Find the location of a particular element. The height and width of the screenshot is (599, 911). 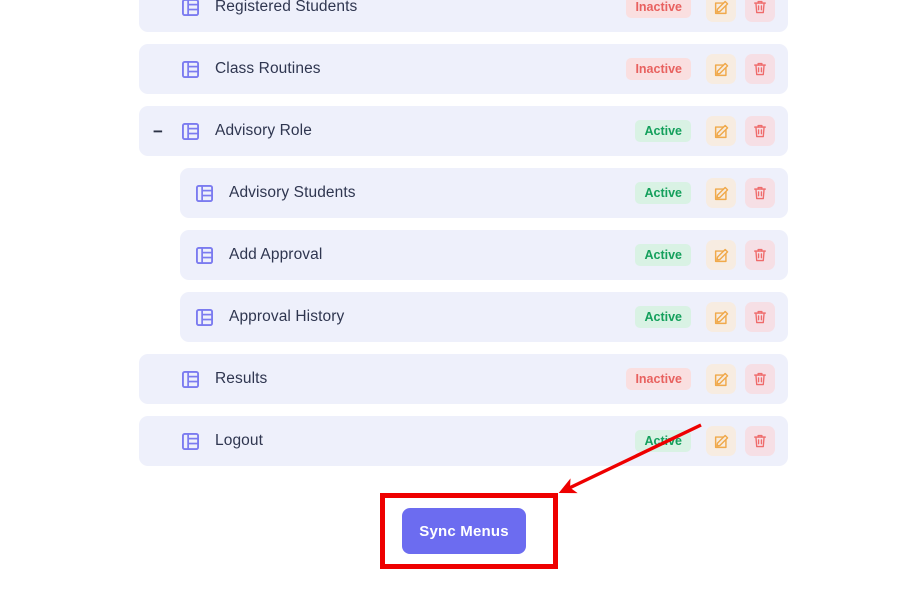

menu-row-label: Class Routines is located at coordinates (268, 68).